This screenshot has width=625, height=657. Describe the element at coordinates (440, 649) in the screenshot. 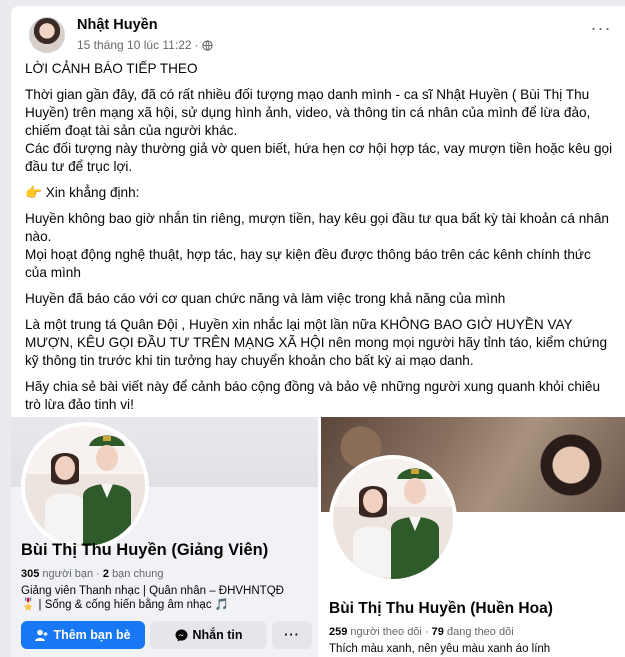

I see `profile-bio: Thích màu xanh, nên yêu màu xanh áo lính` at that location.